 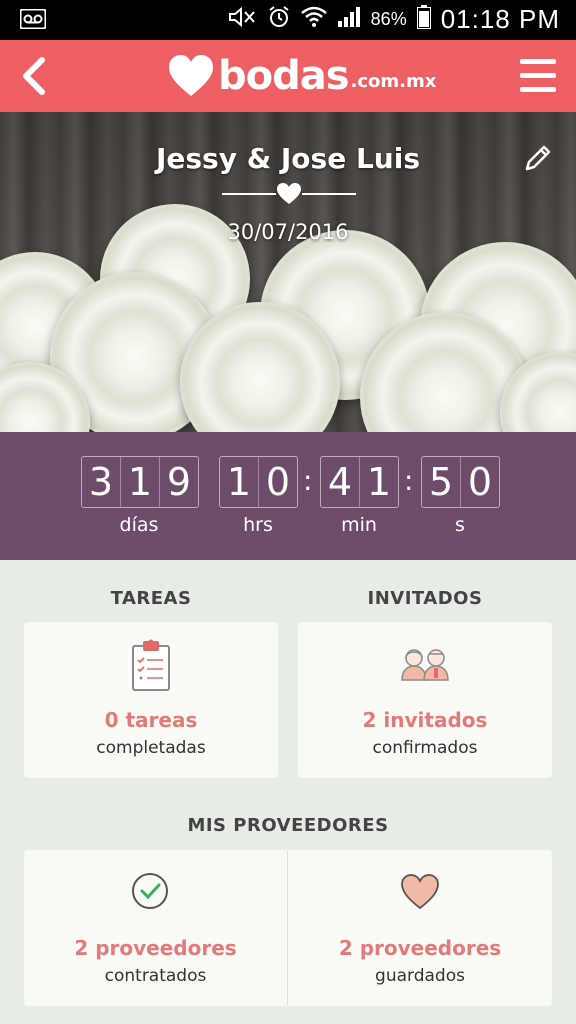 I want to click on minutes-label: min, so click(x=359, y=525).